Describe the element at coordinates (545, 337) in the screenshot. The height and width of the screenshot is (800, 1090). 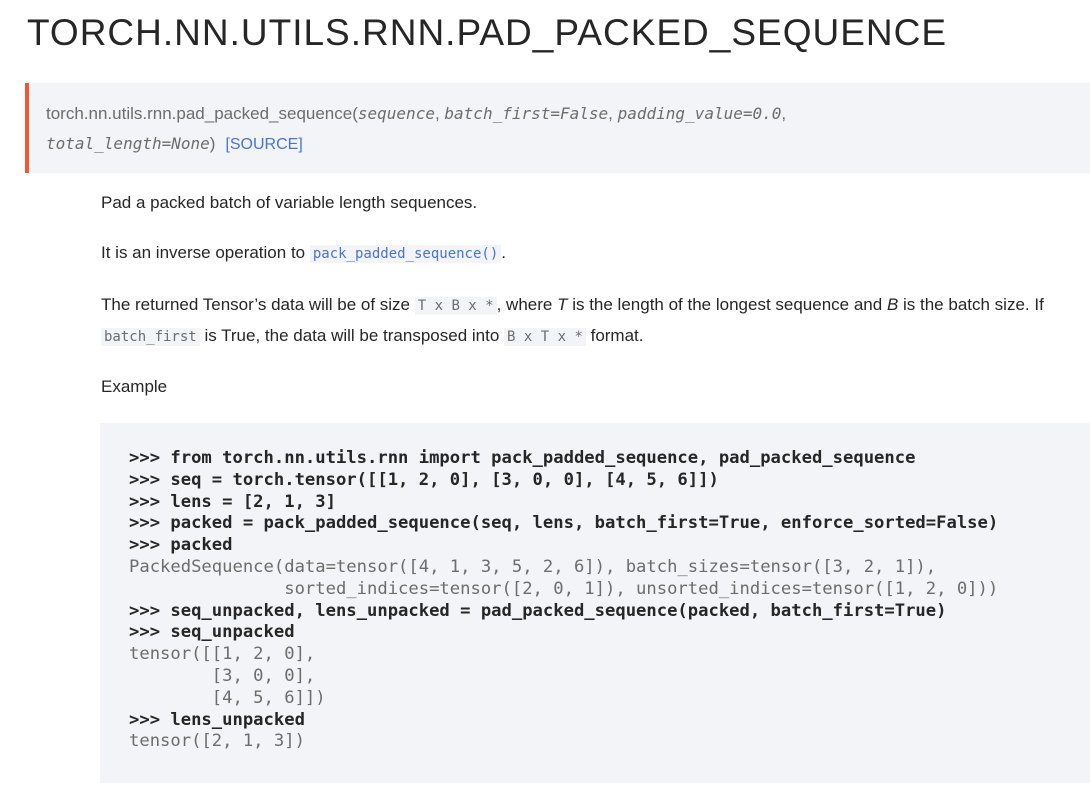
I see `size-code-btx: B x T x *` at that location.